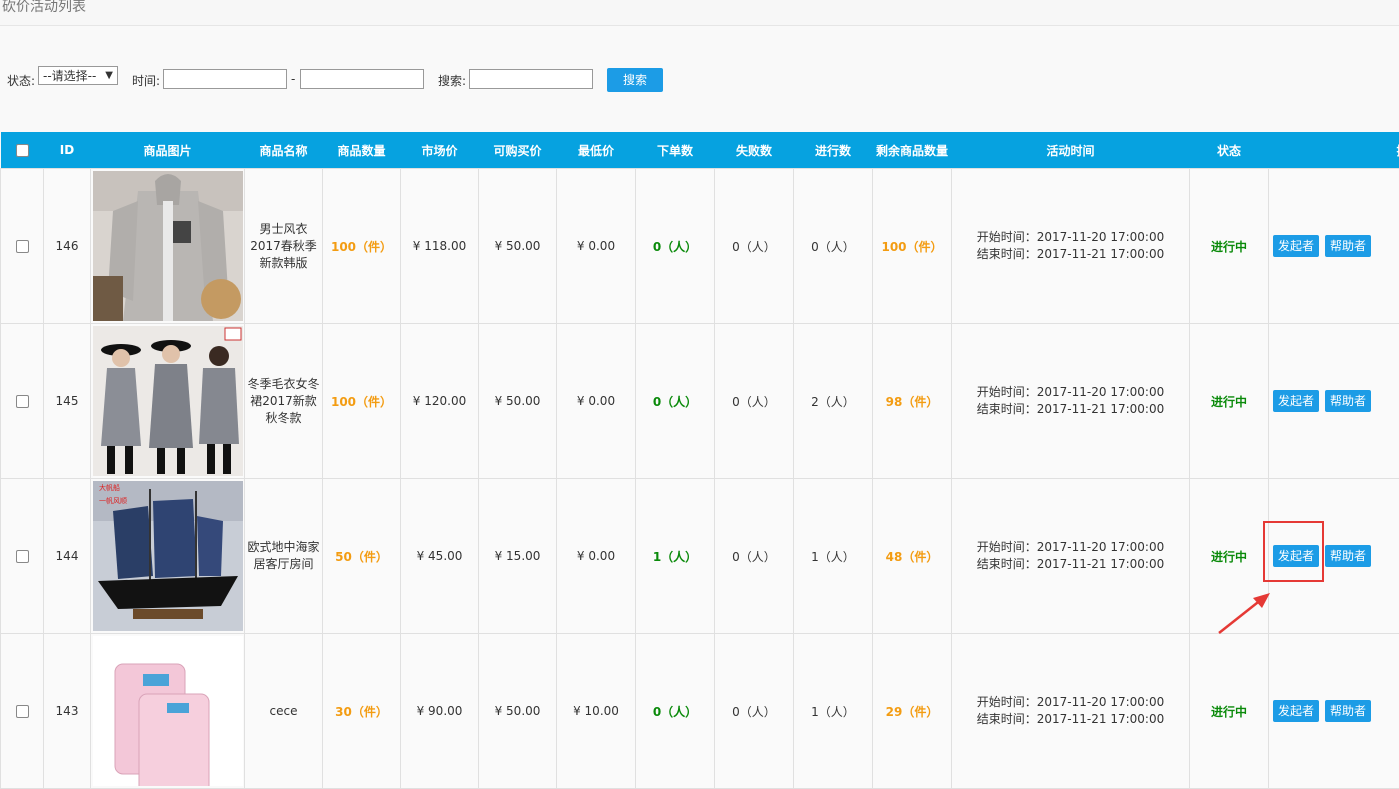 The height and width of the screenshot is (789, 1399). Describe the element at coordinates (675, 556) in the screenshot. I see `order-count: 1（人）` at that location.